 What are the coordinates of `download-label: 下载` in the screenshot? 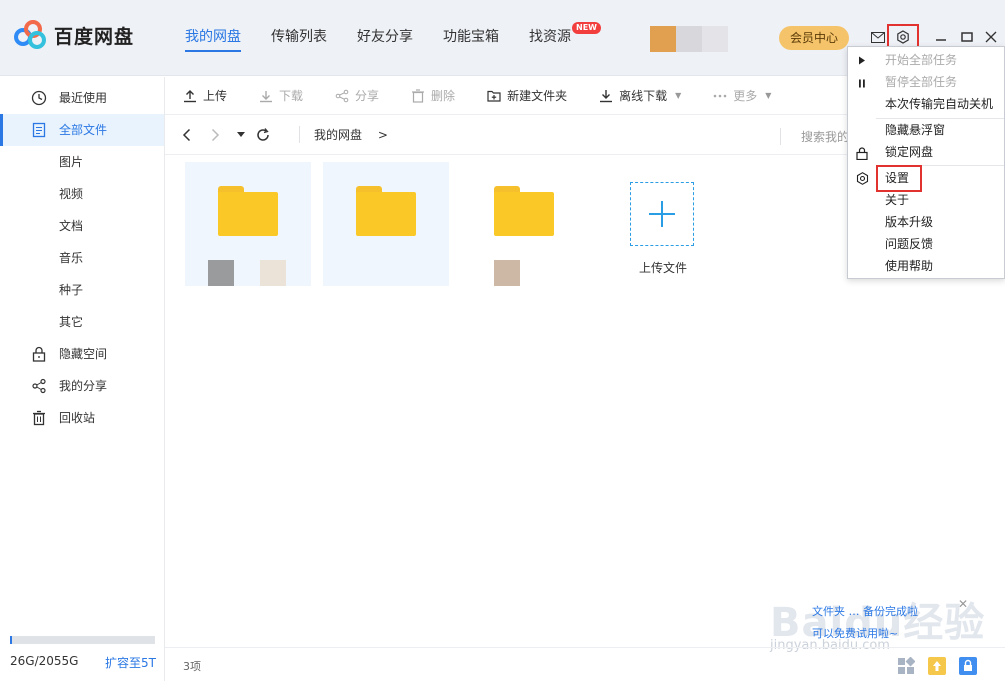 It's located at (291, 96).